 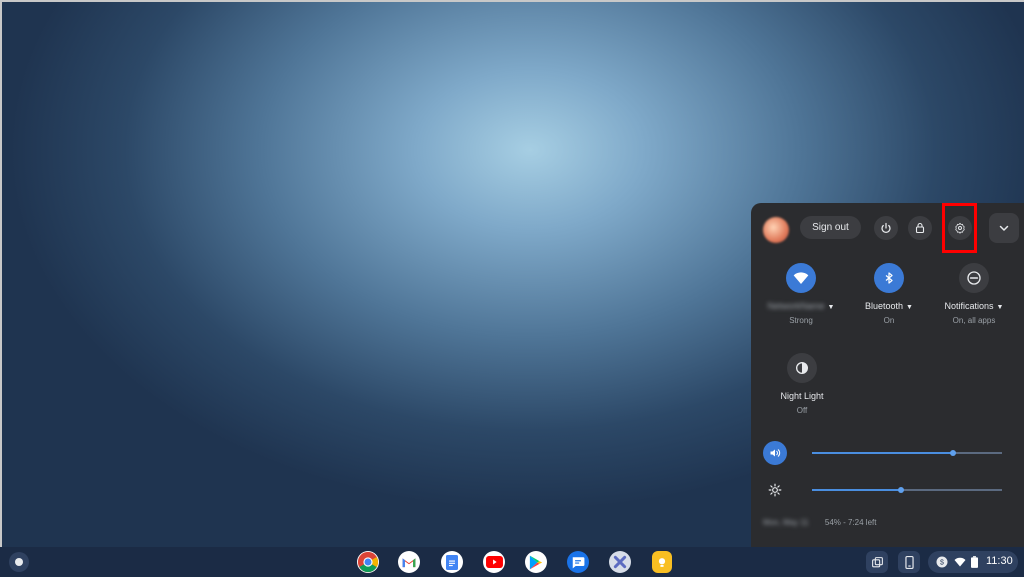 What do you see at coordinates (802, 396) in the screenshot?
I see `night-light-label: Night Light` at bounding box center [802, 396].